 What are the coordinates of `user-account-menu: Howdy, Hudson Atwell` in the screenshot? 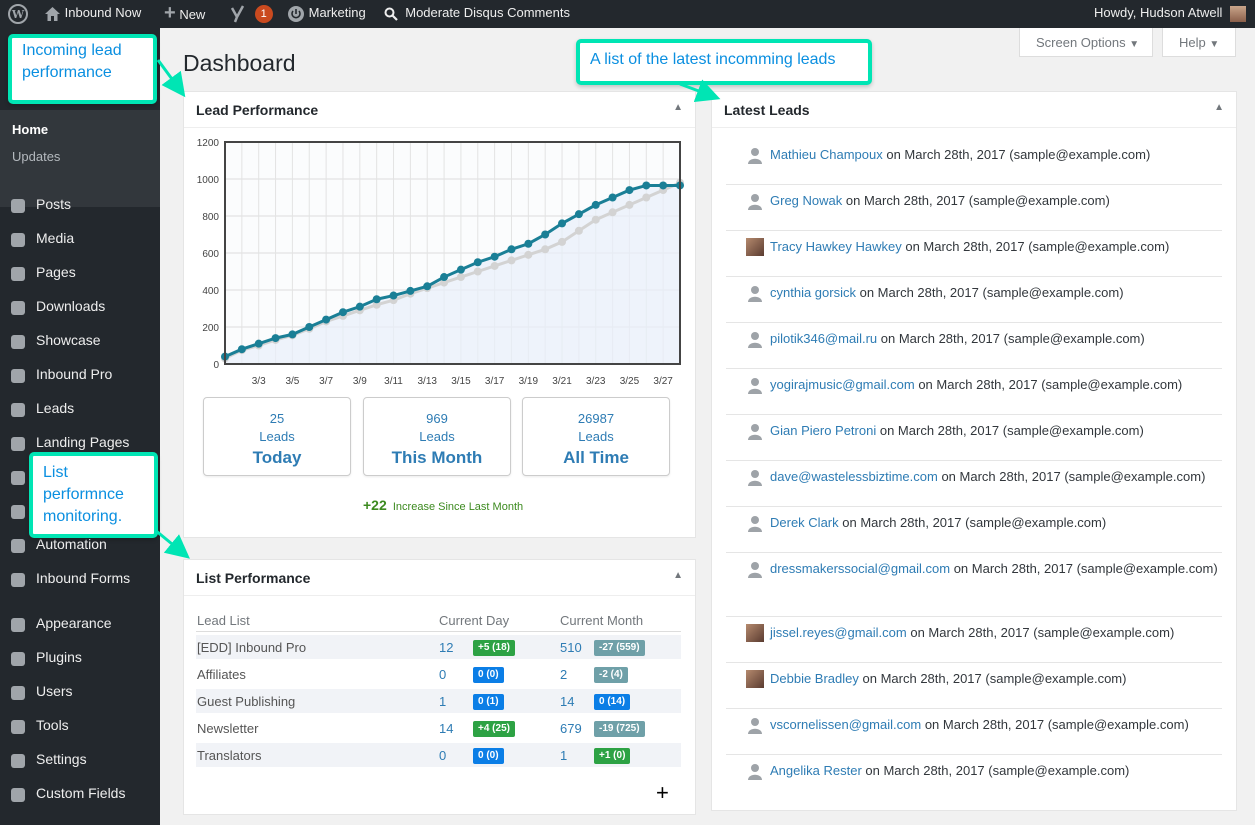 It's located at (1170, 14).